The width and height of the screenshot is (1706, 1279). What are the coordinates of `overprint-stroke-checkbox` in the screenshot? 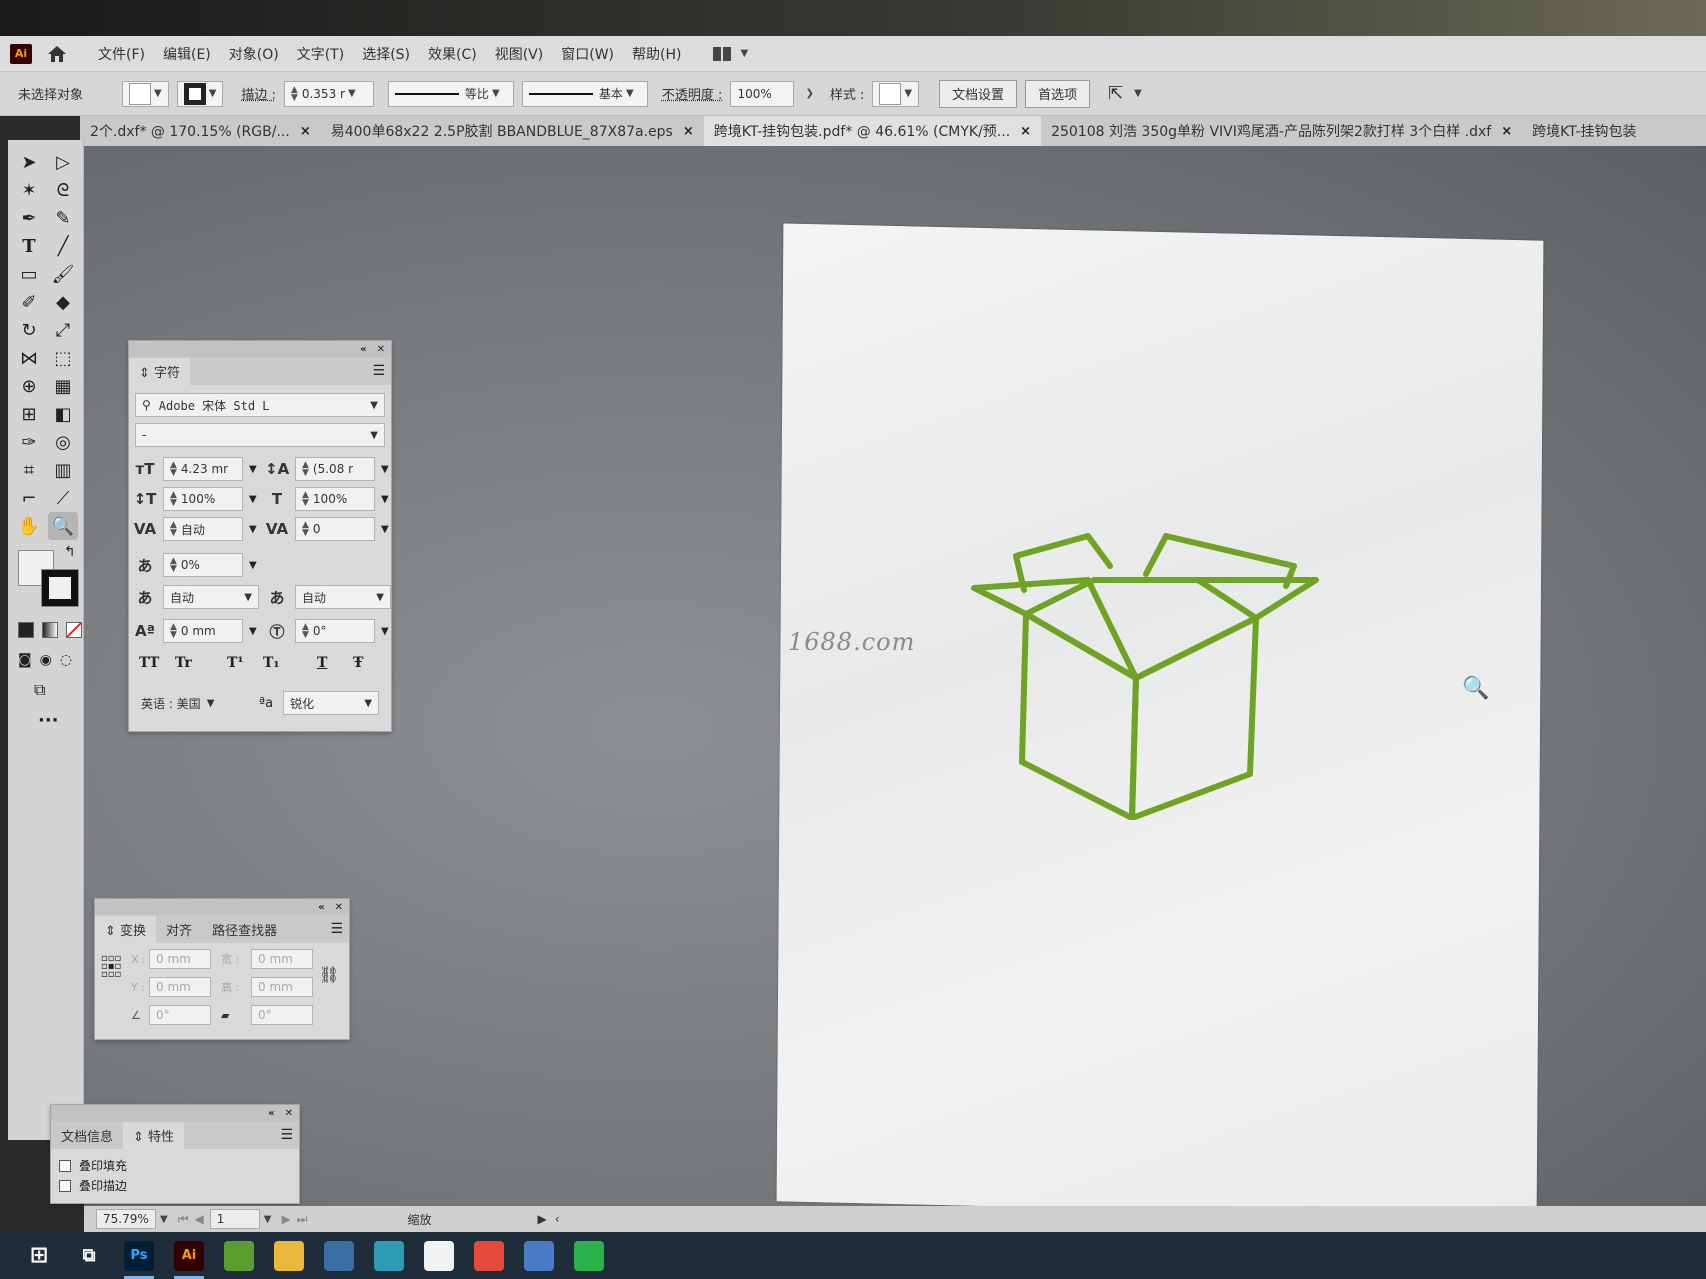 It's located at (65, 1185).